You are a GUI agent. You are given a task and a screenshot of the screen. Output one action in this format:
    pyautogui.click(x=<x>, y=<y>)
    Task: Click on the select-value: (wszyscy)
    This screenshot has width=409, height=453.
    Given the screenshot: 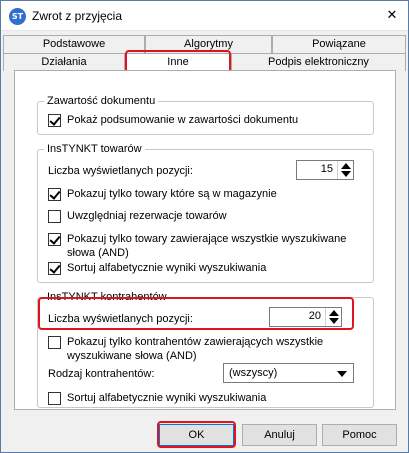 What is the action you would take?
    pyautogui.click(x=253, y=373)
    